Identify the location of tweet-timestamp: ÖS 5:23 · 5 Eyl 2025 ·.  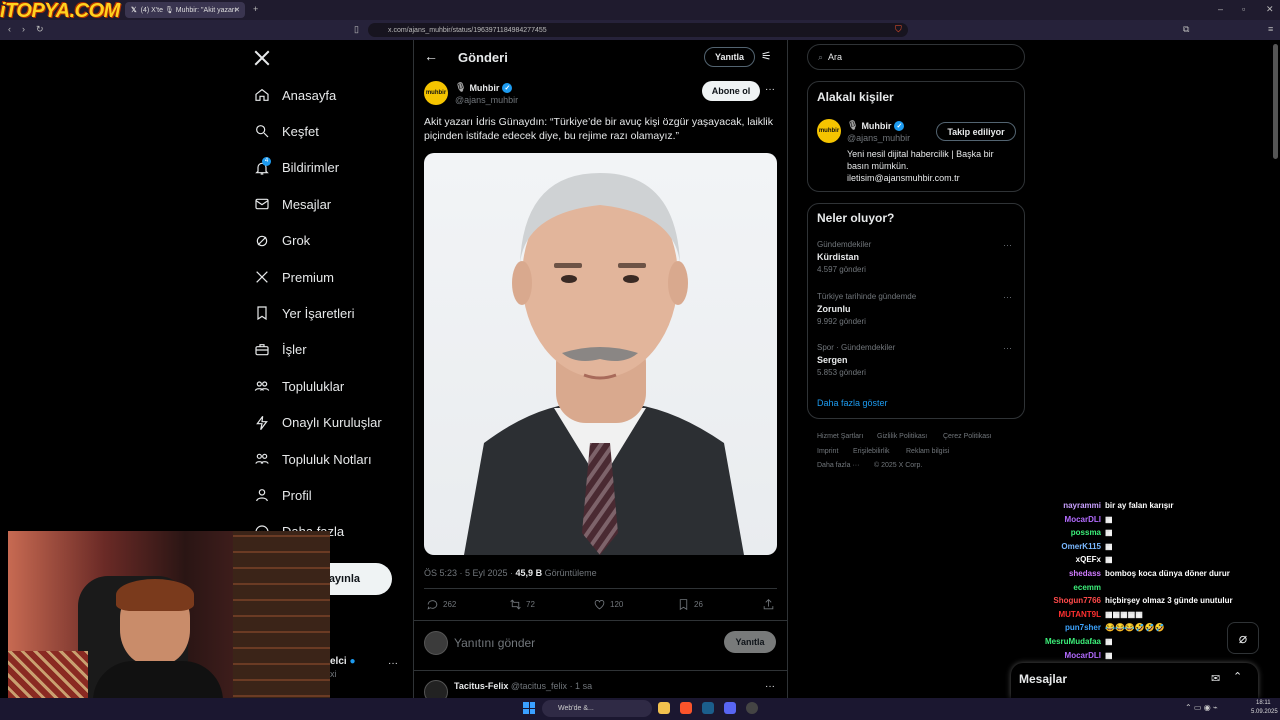
(470, 573).